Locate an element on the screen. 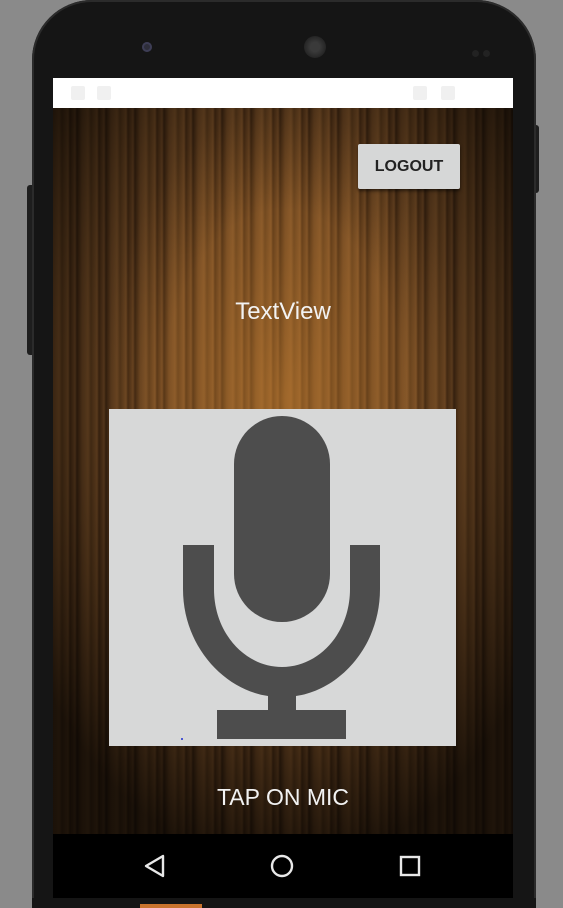  phone-bottom-edge is located at coordinates (284, 903).